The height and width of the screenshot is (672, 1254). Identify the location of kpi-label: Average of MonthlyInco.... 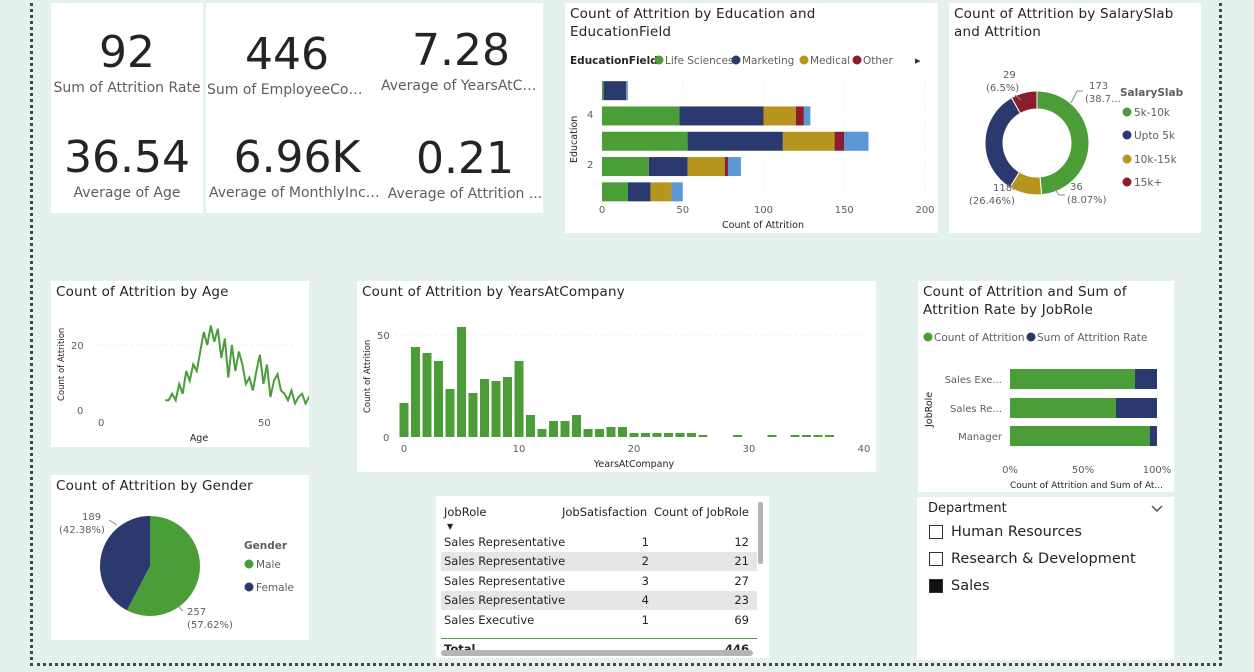
(297, 193).